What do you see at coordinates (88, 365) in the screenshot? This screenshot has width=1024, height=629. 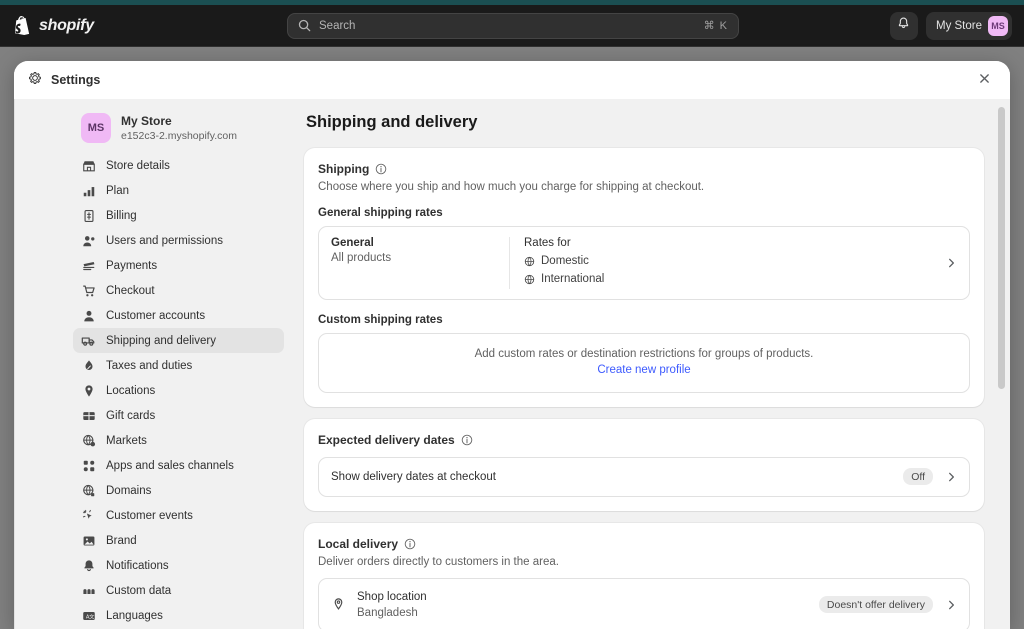 I see `taxes-icon` at bounding box center [88, 365].